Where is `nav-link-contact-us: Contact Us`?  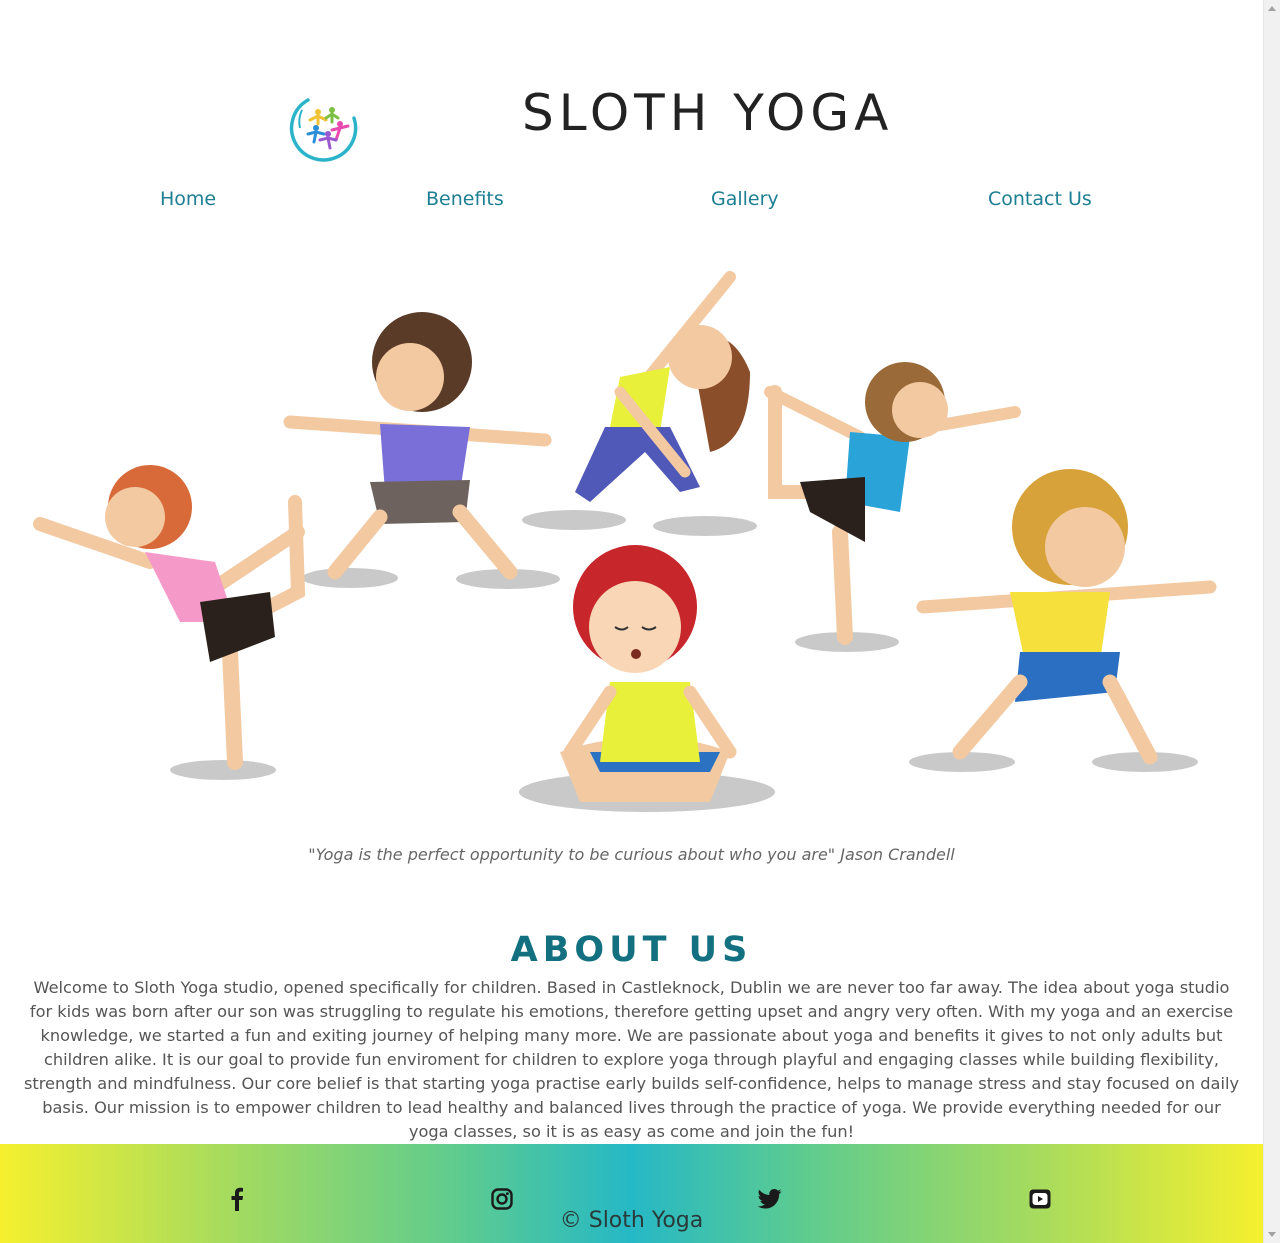
nav-link-contact-us: Contact Us is located at coordinates (1040, 199).